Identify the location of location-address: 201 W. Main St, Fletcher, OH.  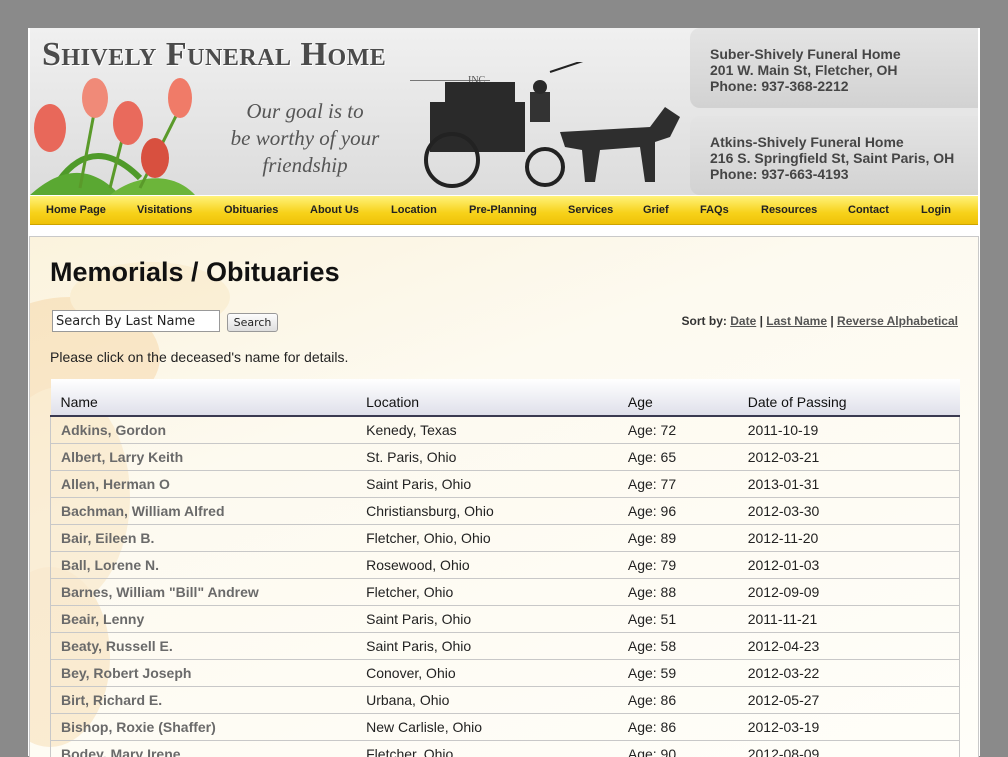
(804, 70).